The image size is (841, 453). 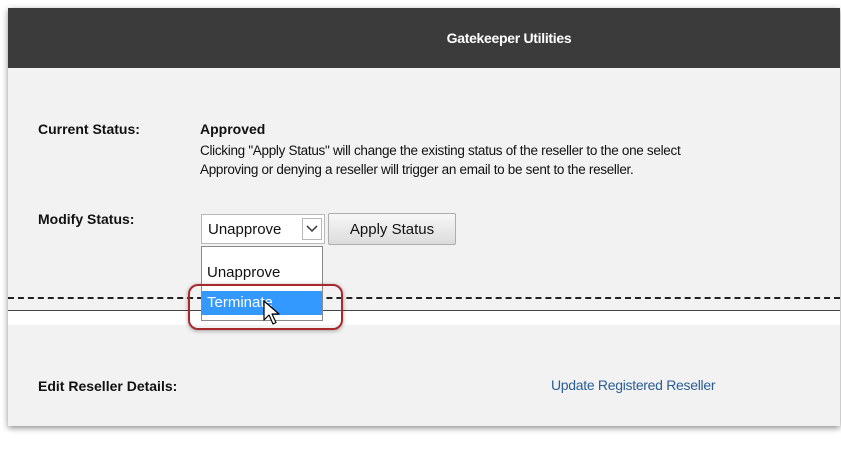 I want to click on status-select: Unapprove, so click(x=263, y=229).